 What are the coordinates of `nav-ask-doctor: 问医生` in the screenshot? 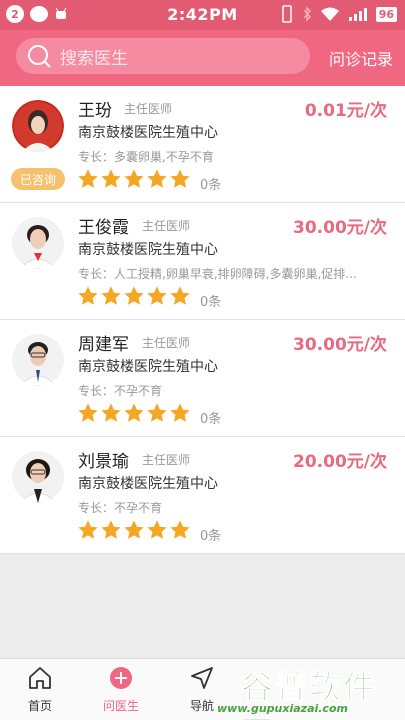 It's located at (121, 689).